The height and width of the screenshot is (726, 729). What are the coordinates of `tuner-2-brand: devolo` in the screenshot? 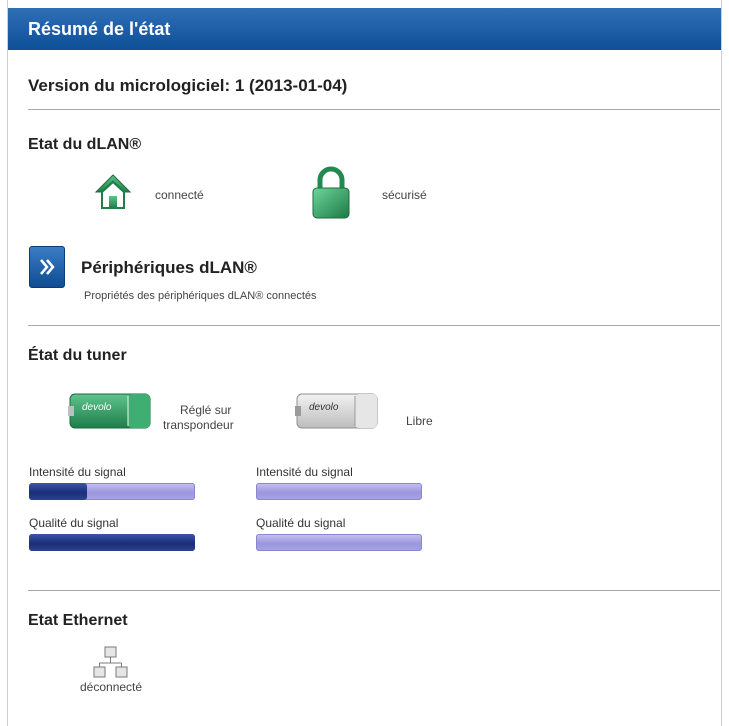 It's located at (324, 407).